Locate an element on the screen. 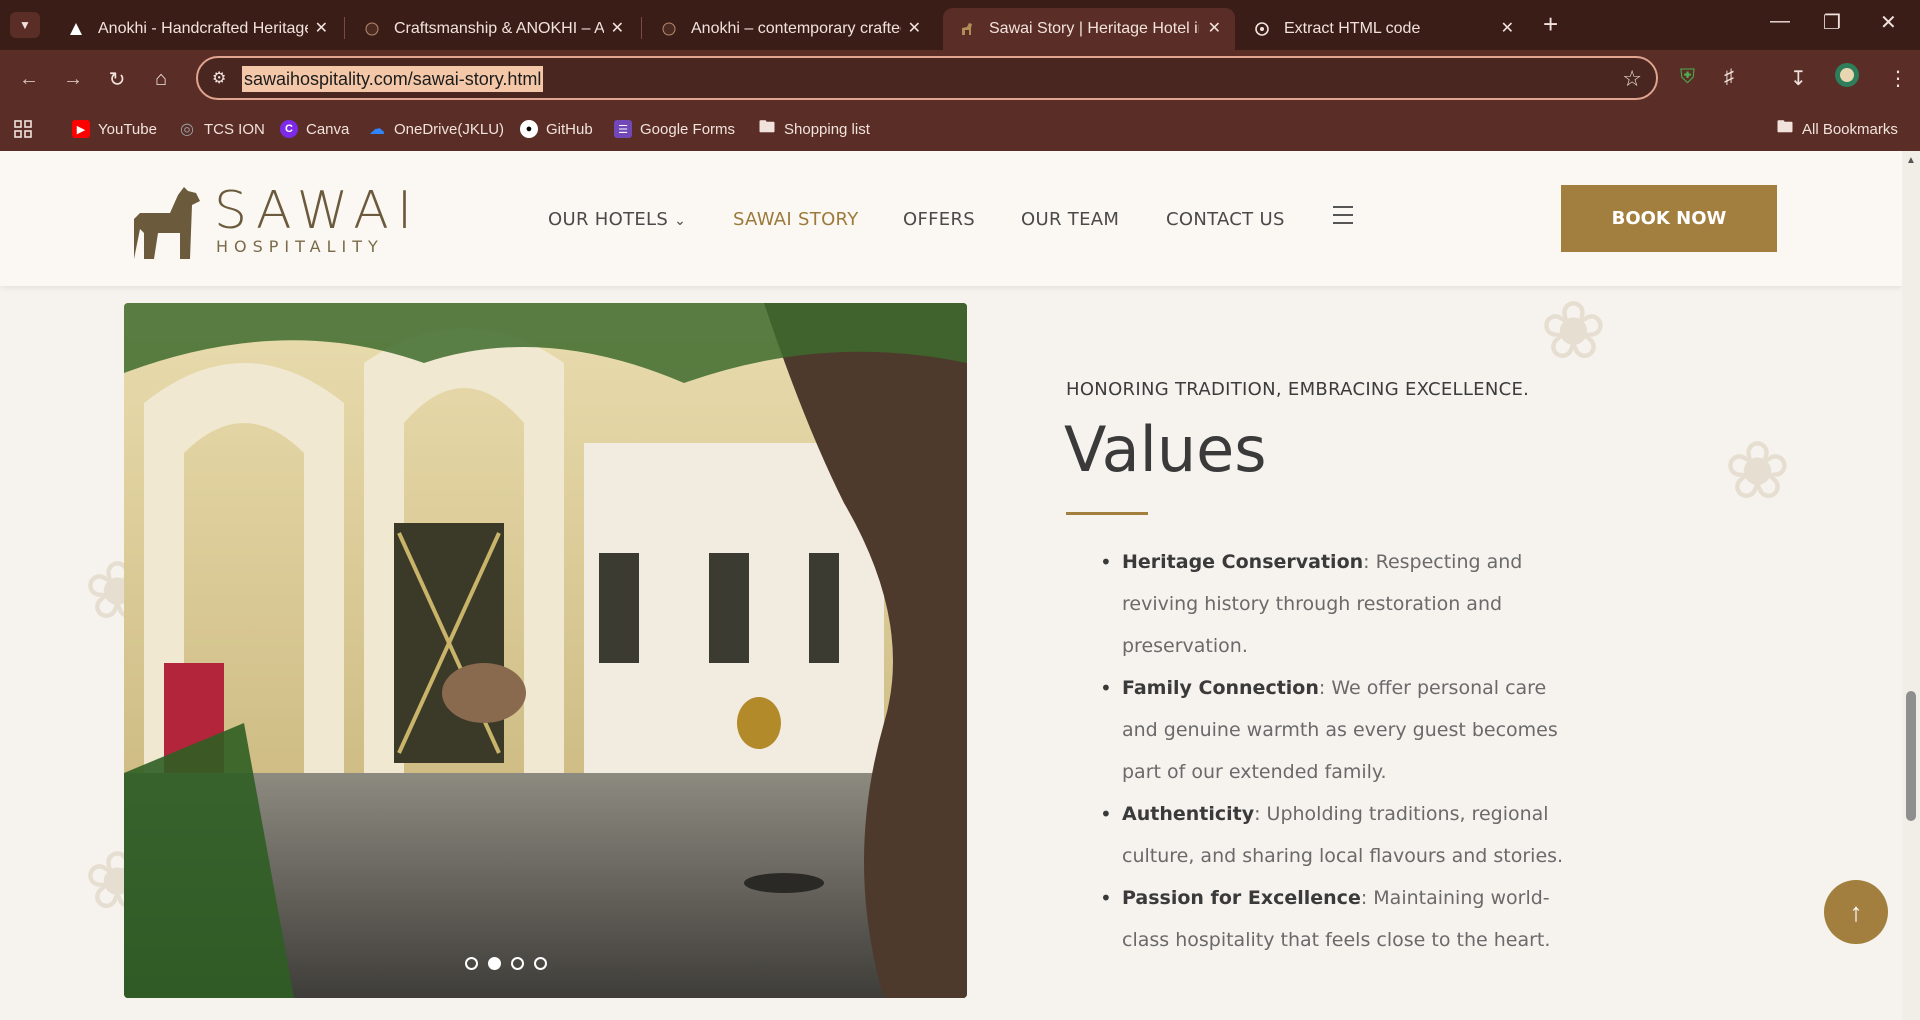  url-text: sawaihospitality.com/sawai-story.html is located at coordinates (393, 79).